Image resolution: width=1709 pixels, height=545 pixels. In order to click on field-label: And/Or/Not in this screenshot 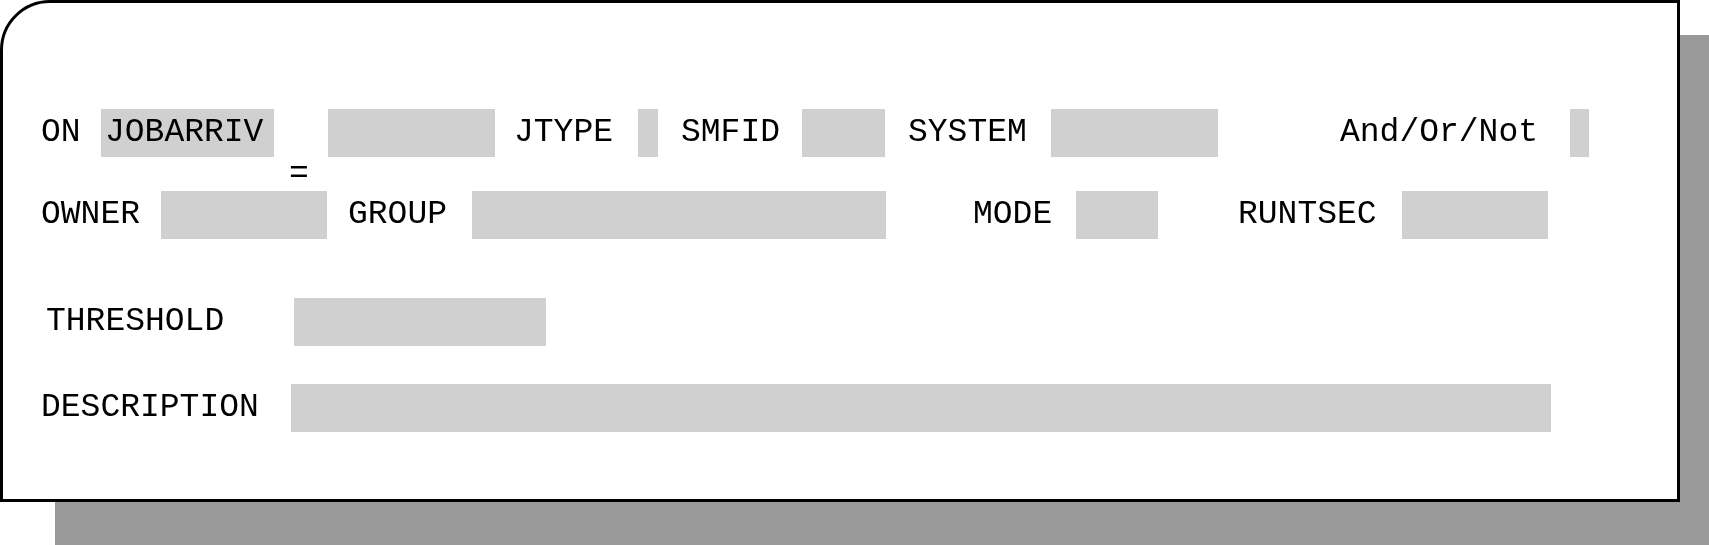, I will do `click(1440, 133)`.